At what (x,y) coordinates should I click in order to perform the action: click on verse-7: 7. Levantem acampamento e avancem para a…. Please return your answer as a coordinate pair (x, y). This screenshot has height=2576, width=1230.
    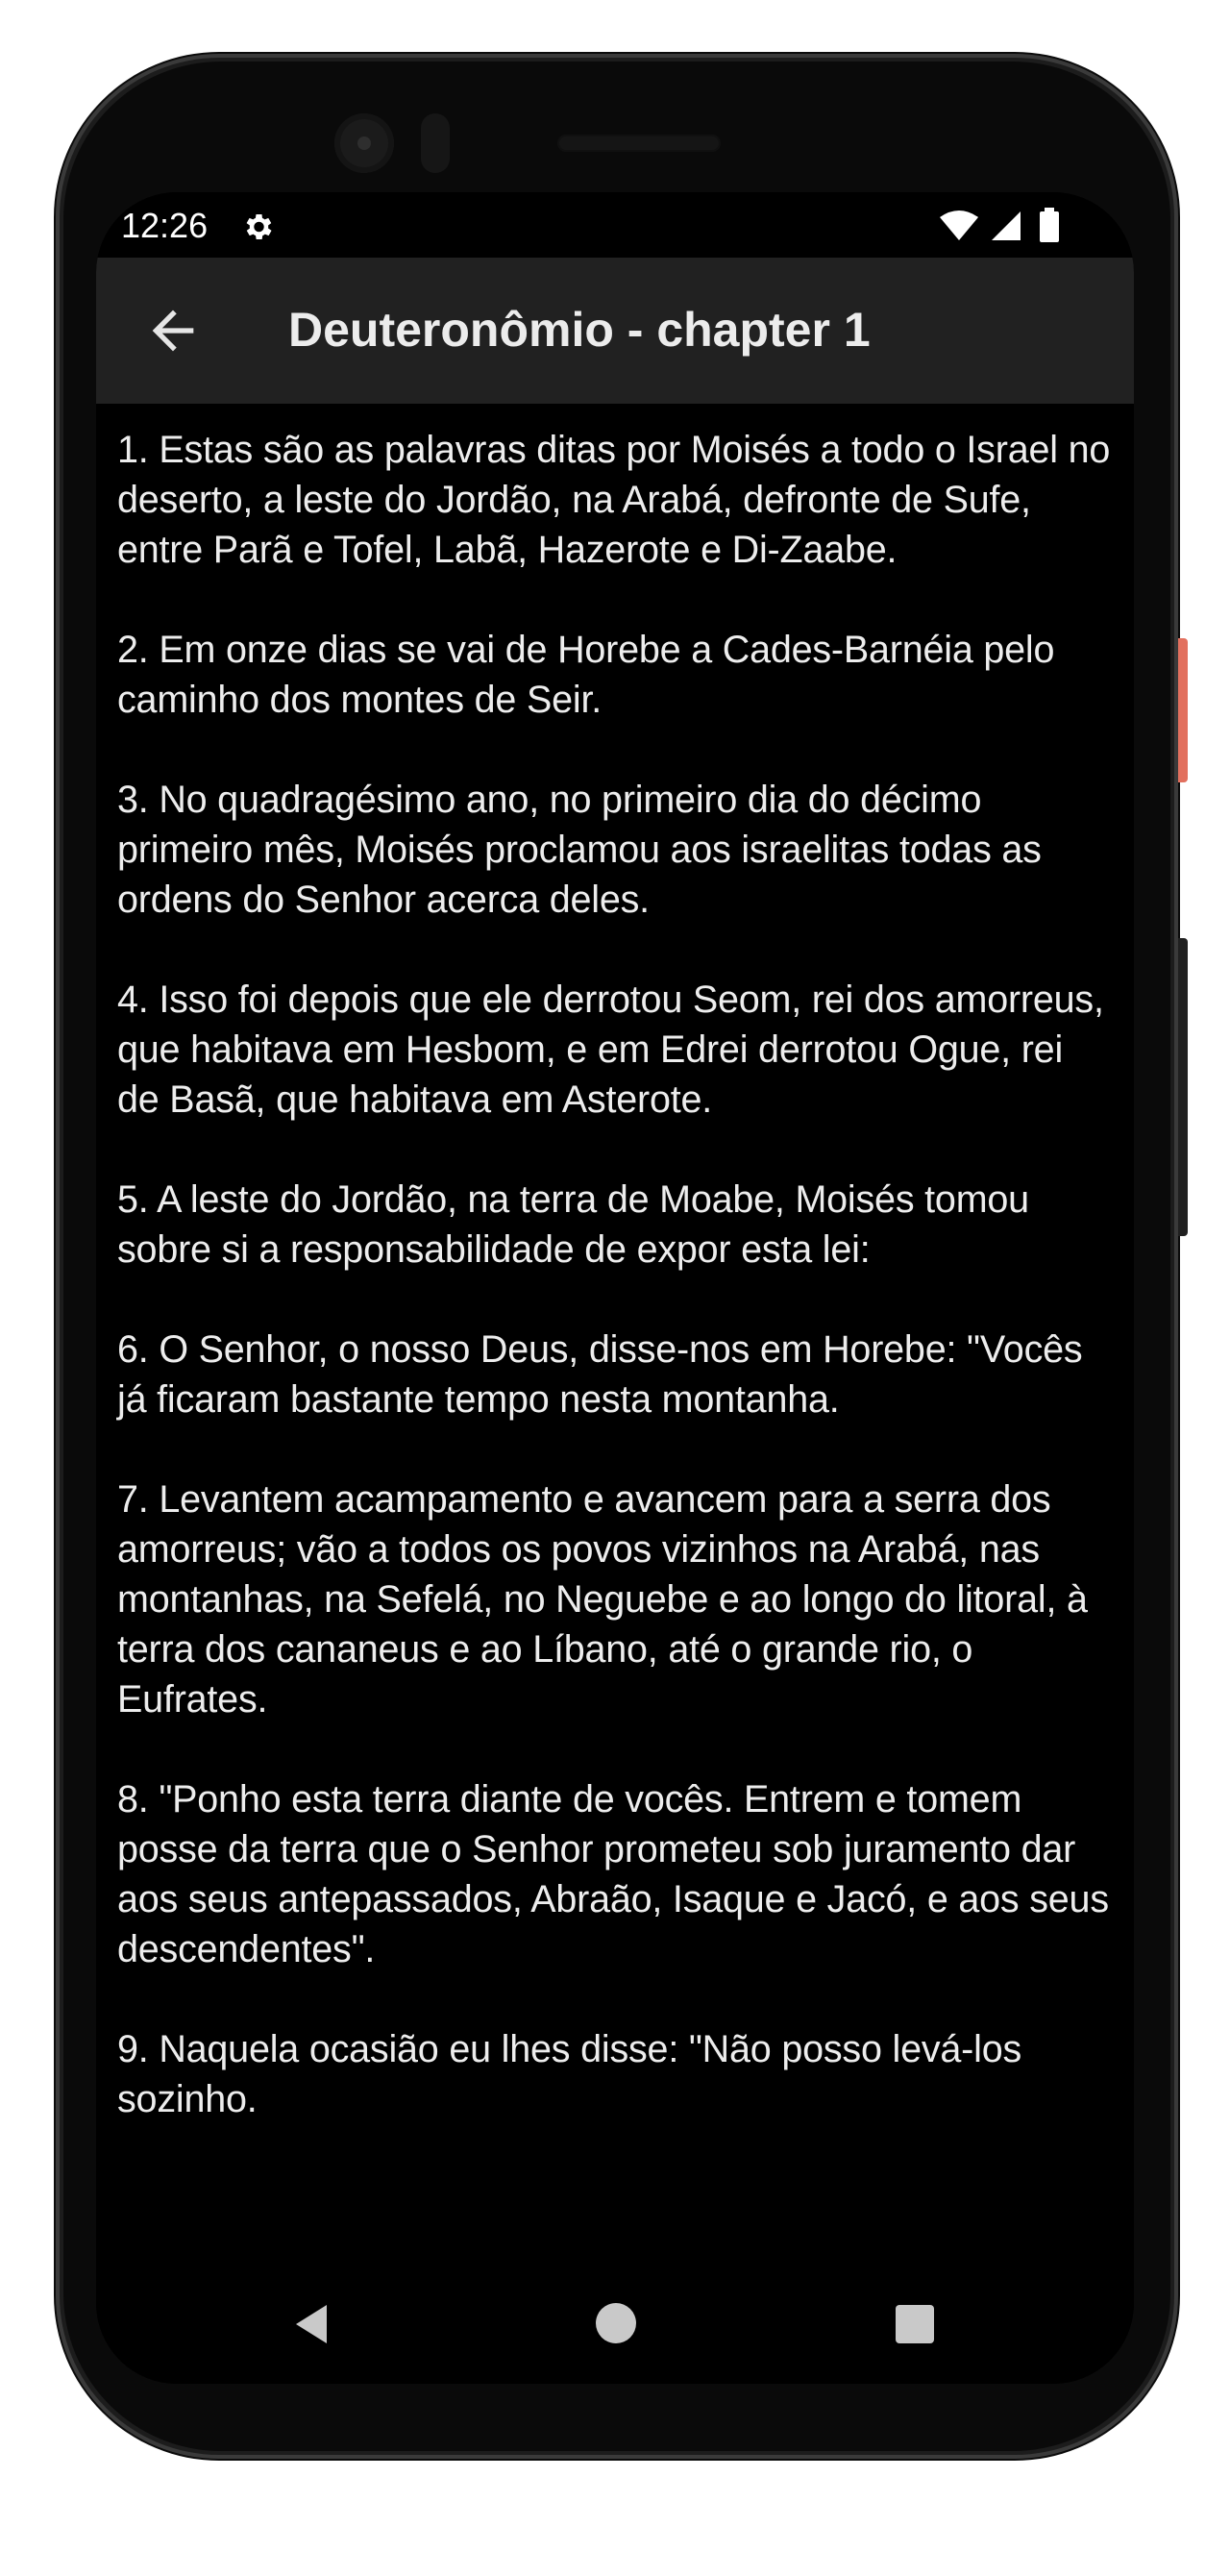
    Looking at the image, I should click on (603, 1599).